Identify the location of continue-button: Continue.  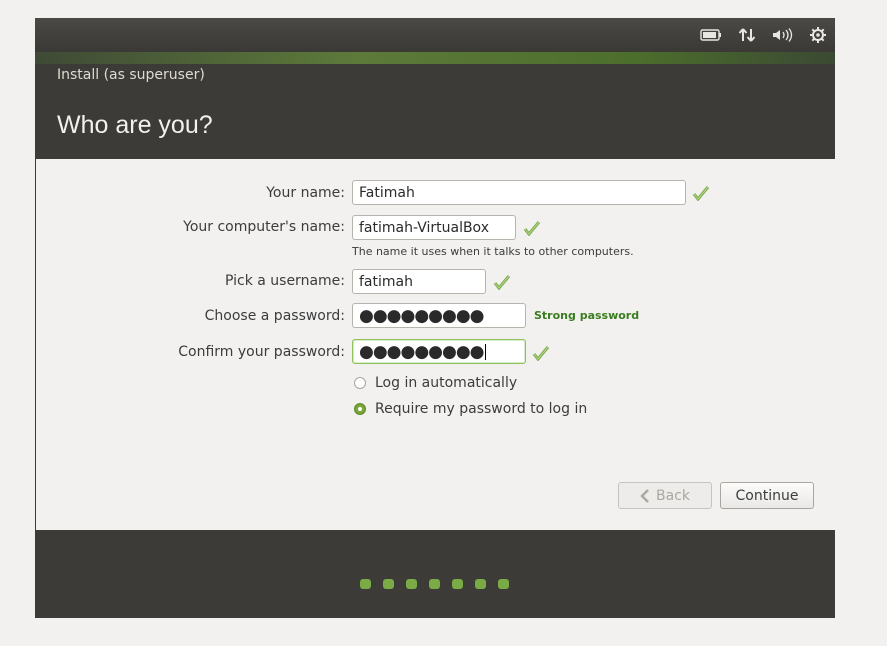
(767, 495).